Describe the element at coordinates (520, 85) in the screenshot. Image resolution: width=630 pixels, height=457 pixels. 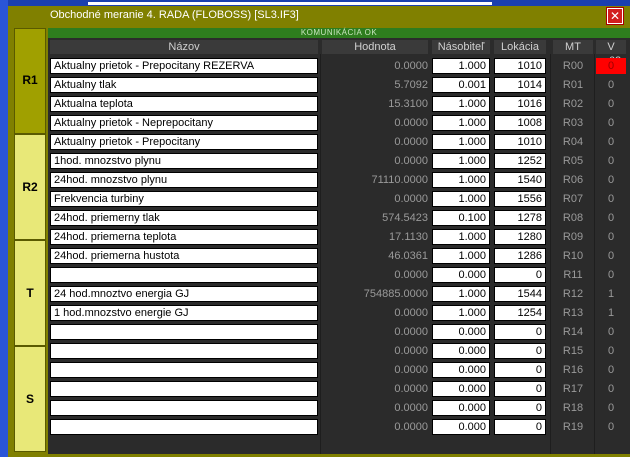
I see `location-field: 1014` at that location.